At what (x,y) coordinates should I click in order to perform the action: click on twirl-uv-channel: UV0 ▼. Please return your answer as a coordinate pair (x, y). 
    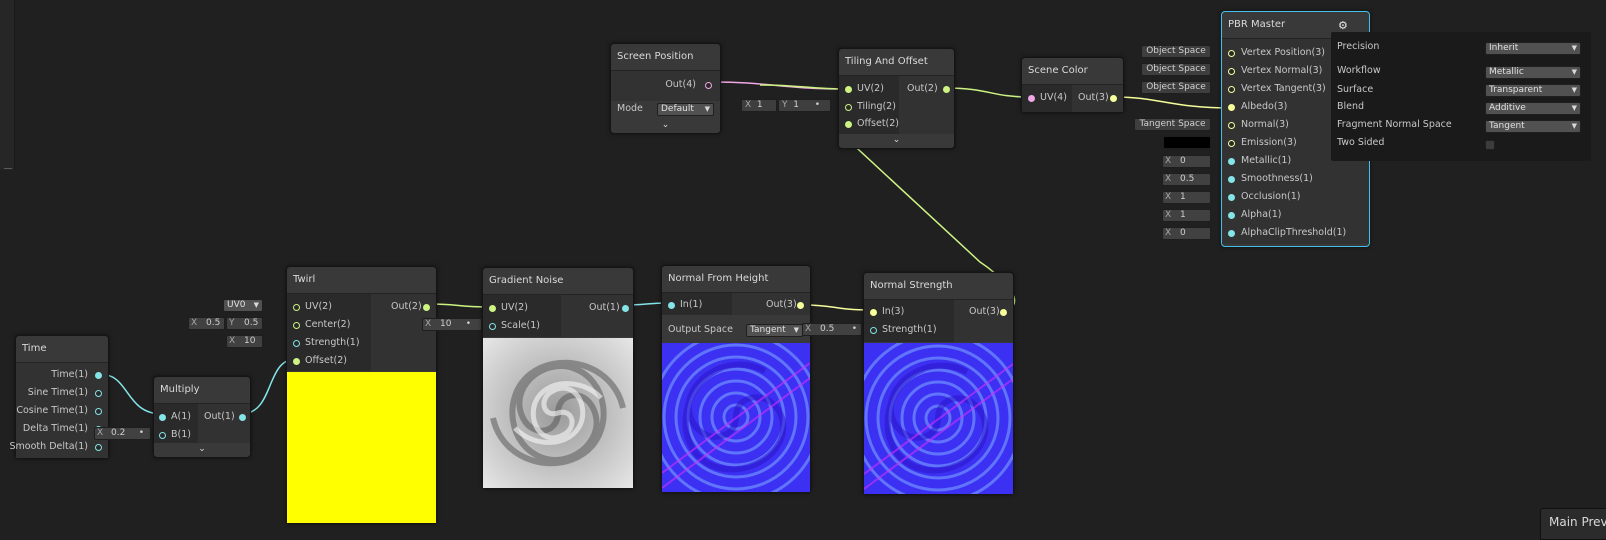
    Looking at the image, I should click on (243, 305).